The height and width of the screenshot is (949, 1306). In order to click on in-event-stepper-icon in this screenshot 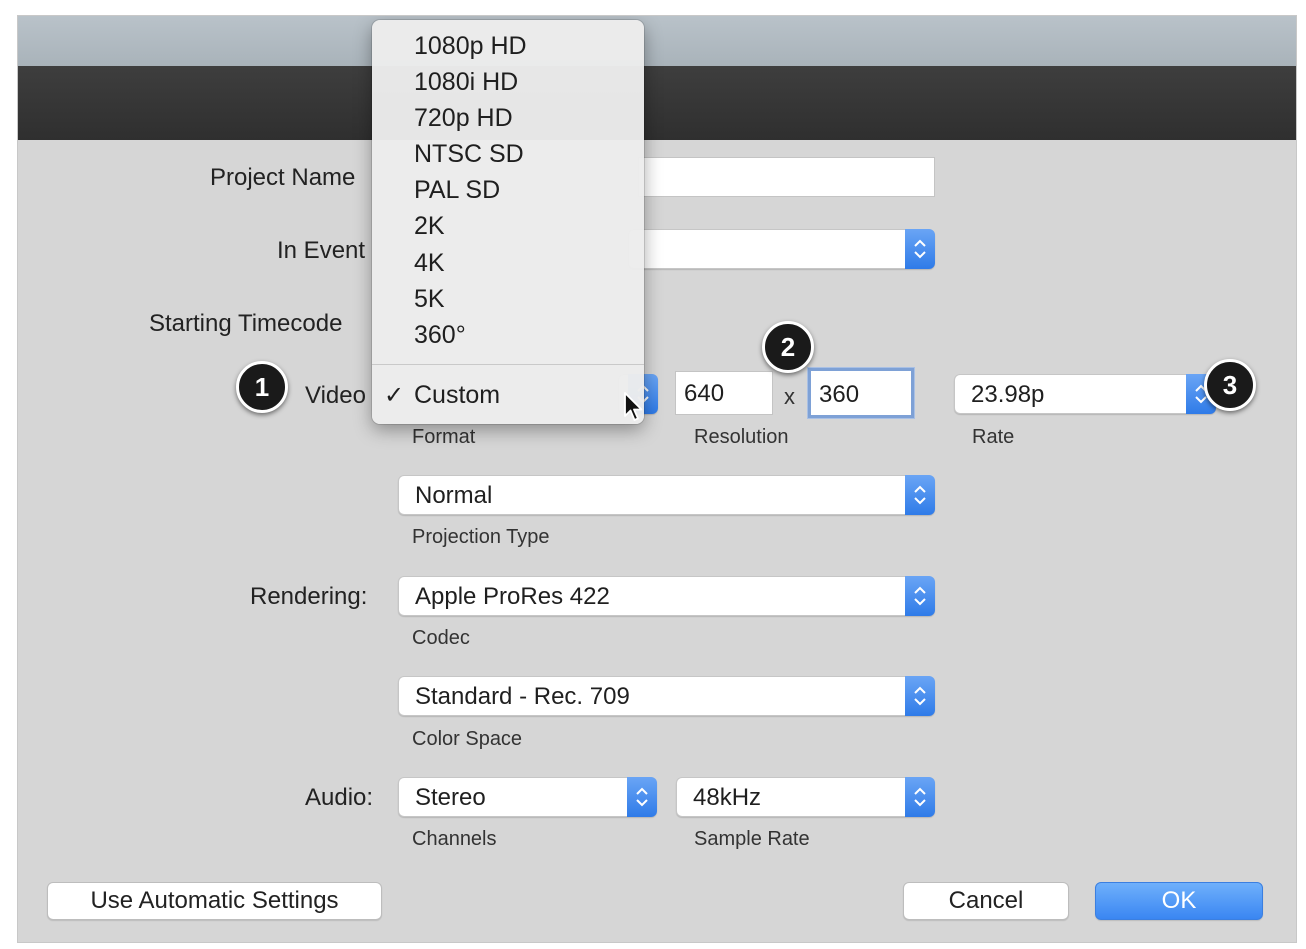, I will do `click(920, 249)`.